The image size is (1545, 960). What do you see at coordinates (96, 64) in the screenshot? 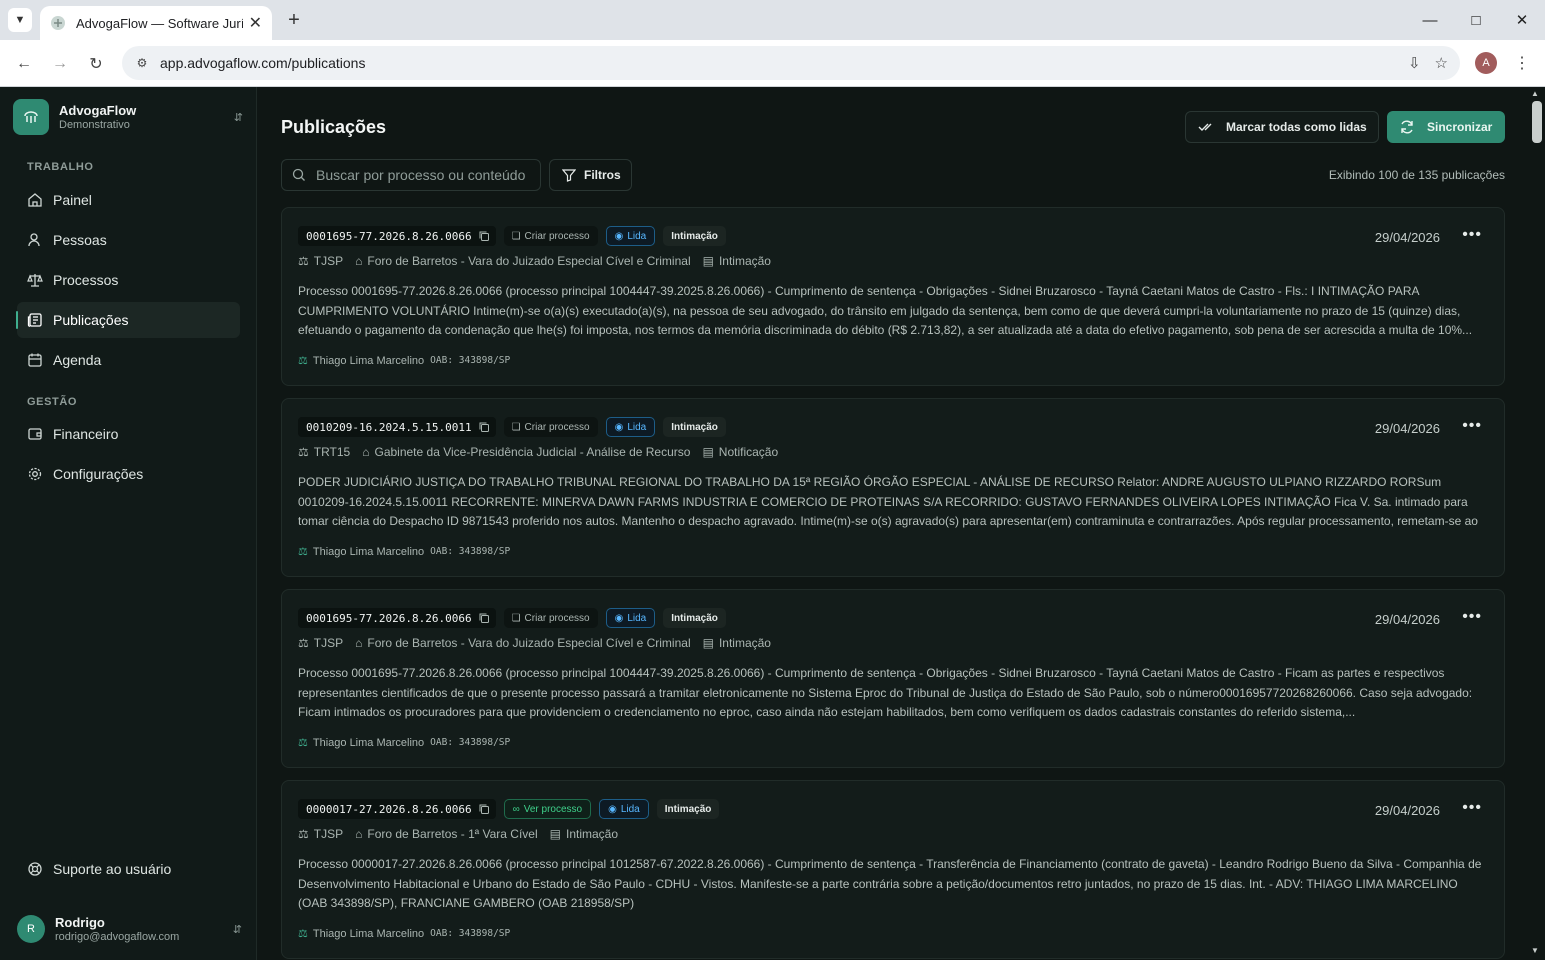
I see `reload-icon: ↻` at bounding box center [96, 64].